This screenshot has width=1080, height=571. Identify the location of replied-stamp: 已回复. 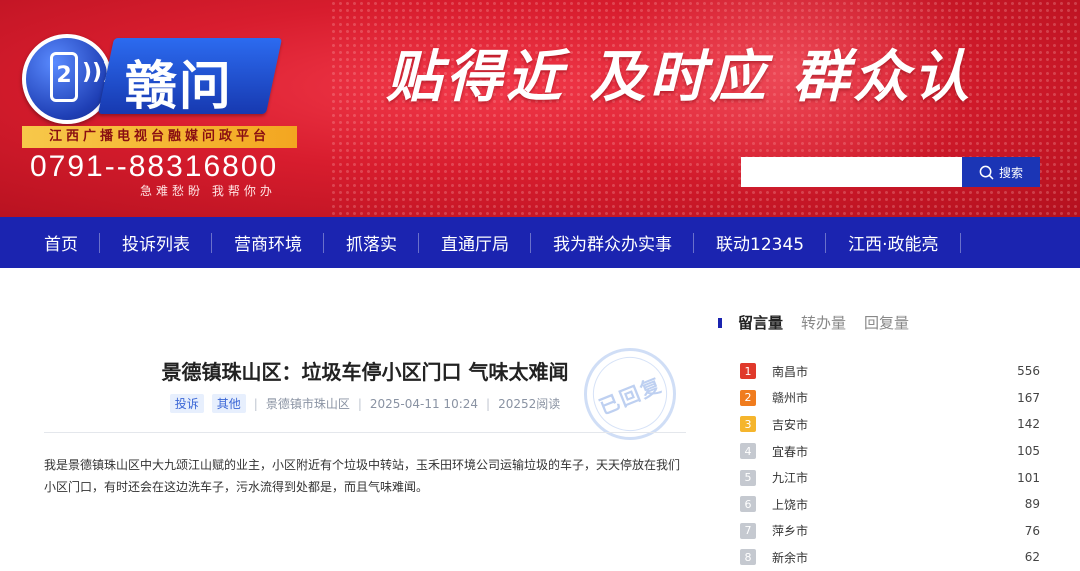
(630, 394).